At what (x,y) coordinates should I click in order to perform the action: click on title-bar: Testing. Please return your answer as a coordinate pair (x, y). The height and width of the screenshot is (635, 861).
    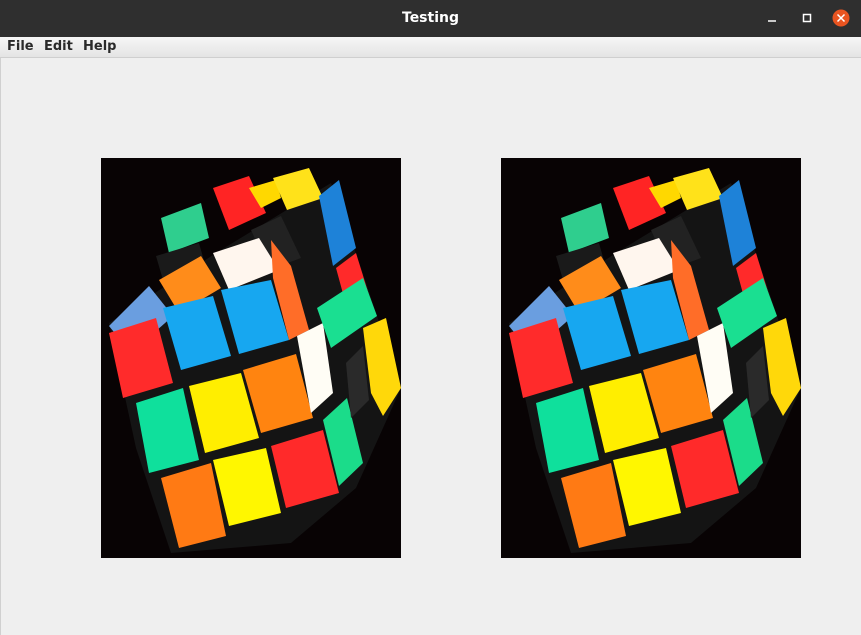
    Looking at the image, I should click on (430, 18).